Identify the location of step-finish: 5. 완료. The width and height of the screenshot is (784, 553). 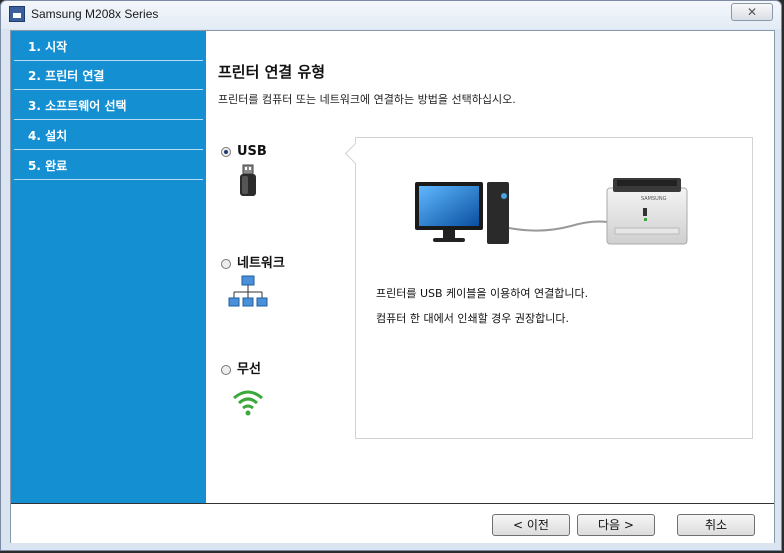
(108, 165).